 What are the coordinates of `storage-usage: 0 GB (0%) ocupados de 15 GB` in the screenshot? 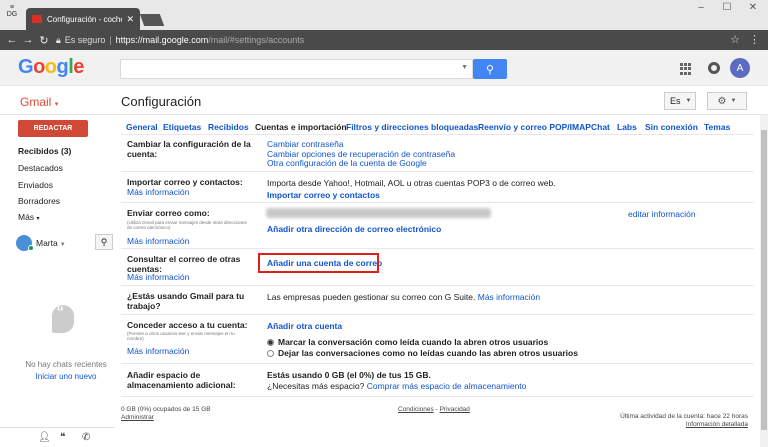 It's located at (166, 409).